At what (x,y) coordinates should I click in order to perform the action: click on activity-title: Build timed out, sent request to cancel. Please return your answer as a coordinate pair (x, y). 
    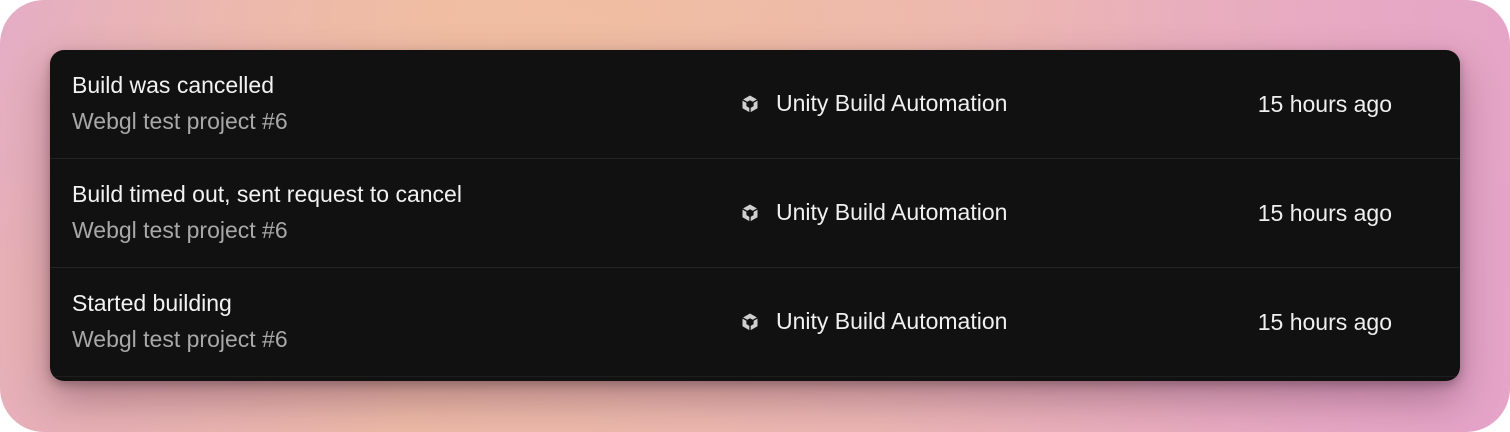
    Looking at the image, I should click on (267, 194).